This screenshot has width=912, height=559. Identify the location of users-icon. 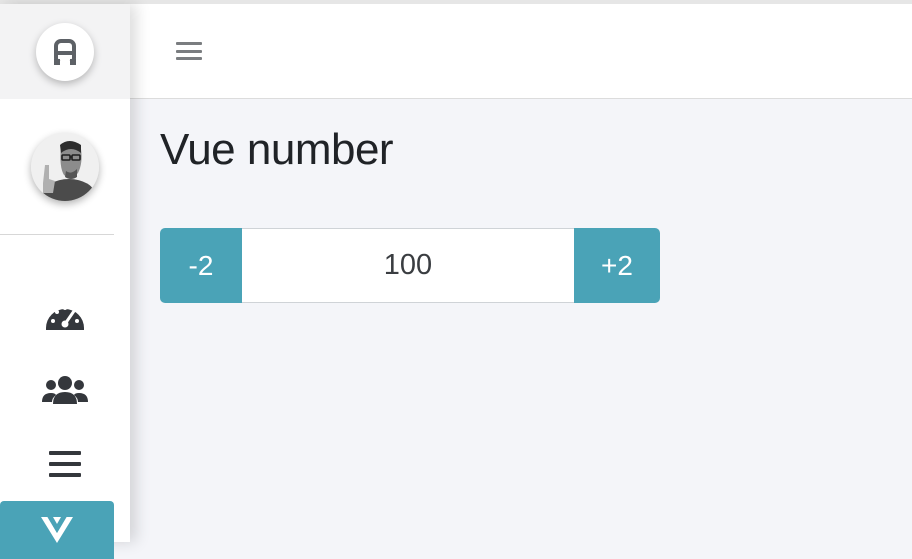
(65, 390).